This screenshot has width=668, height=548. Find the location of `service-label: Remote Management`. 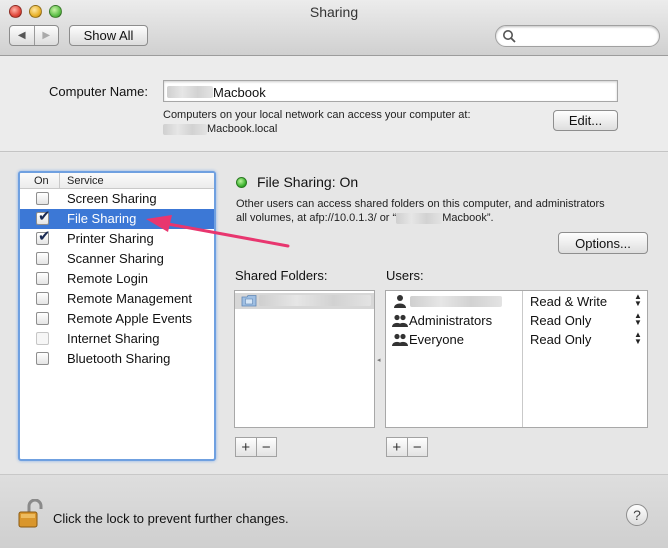

service-label: Remote Management is located at coordinates (130, 298).